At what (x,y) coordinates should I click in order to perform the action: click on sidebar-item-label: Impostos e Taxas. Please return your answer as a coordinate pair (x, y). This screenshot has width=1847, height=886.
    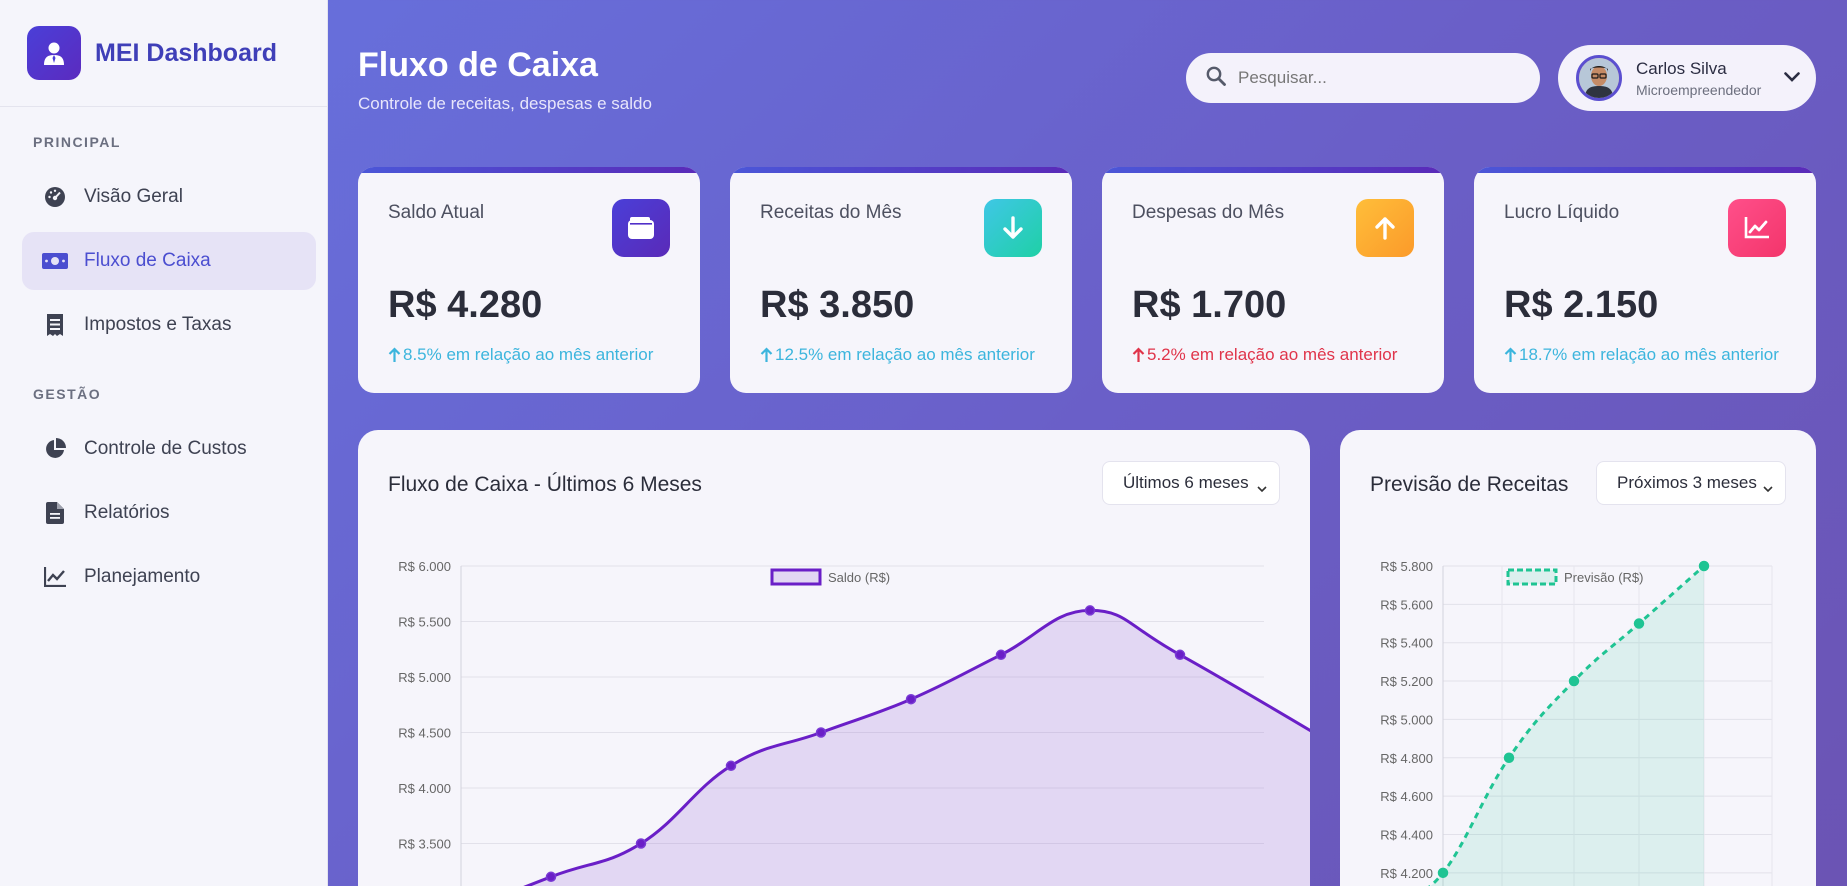
    Looking at the image, I should click on (158, 324).